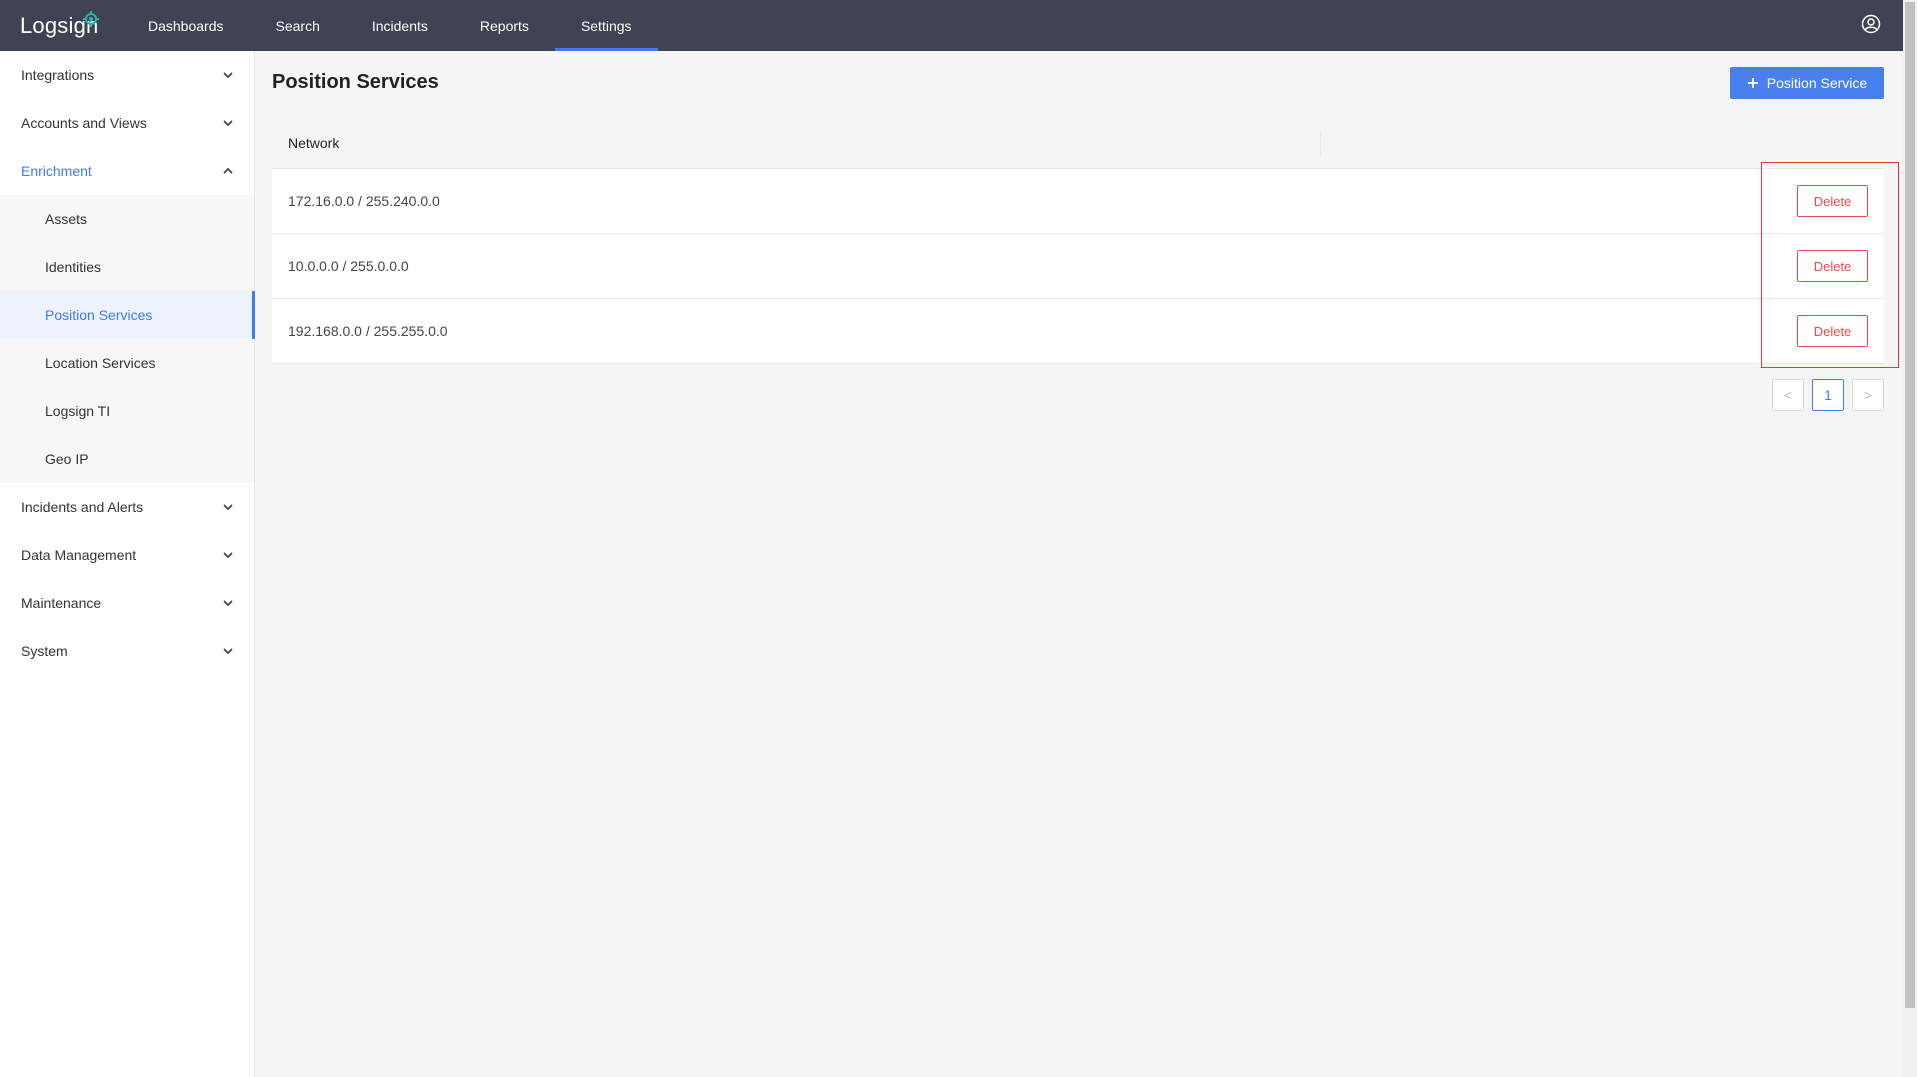 This screenshot has width=1917, height=1077. I want to click on page-number-button: 1, so click(1828, 395).